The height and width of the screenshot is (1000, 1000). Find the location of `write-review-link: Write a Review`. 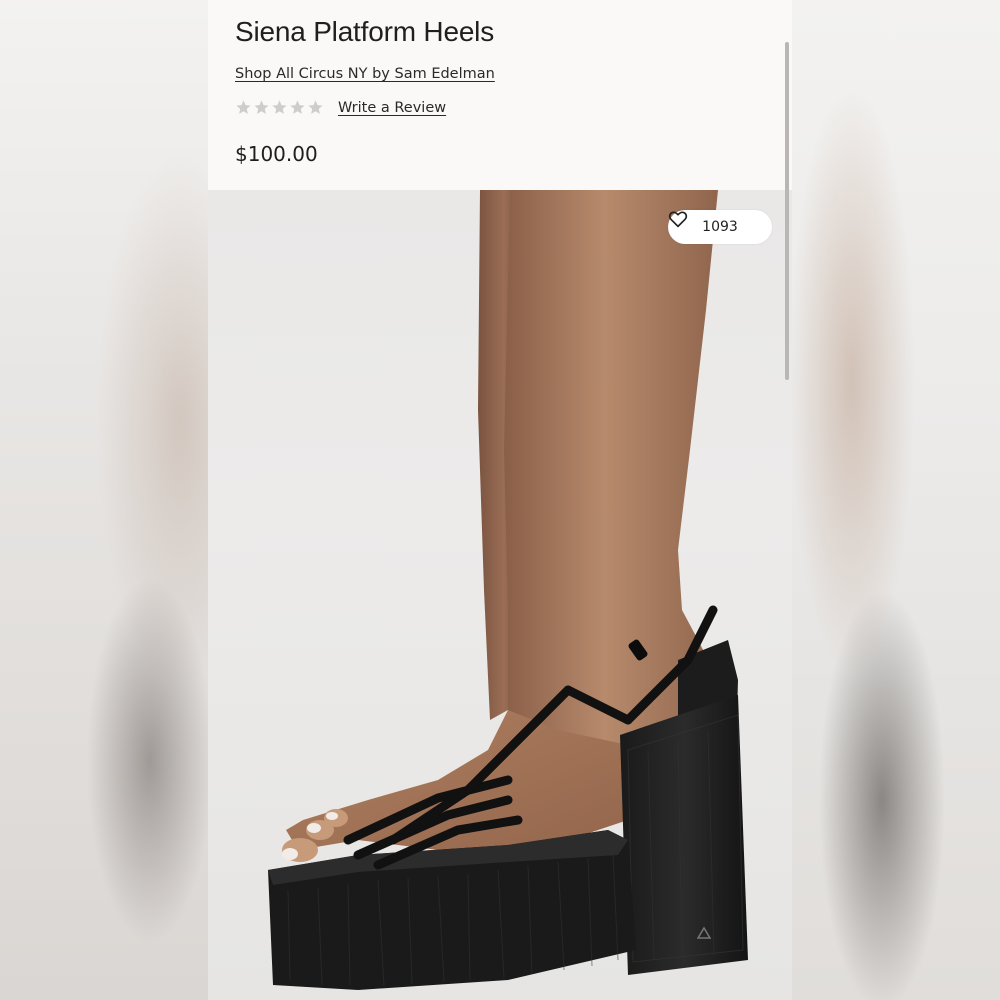

write-review-link: Write a Review is located at coordinates (392, 108).